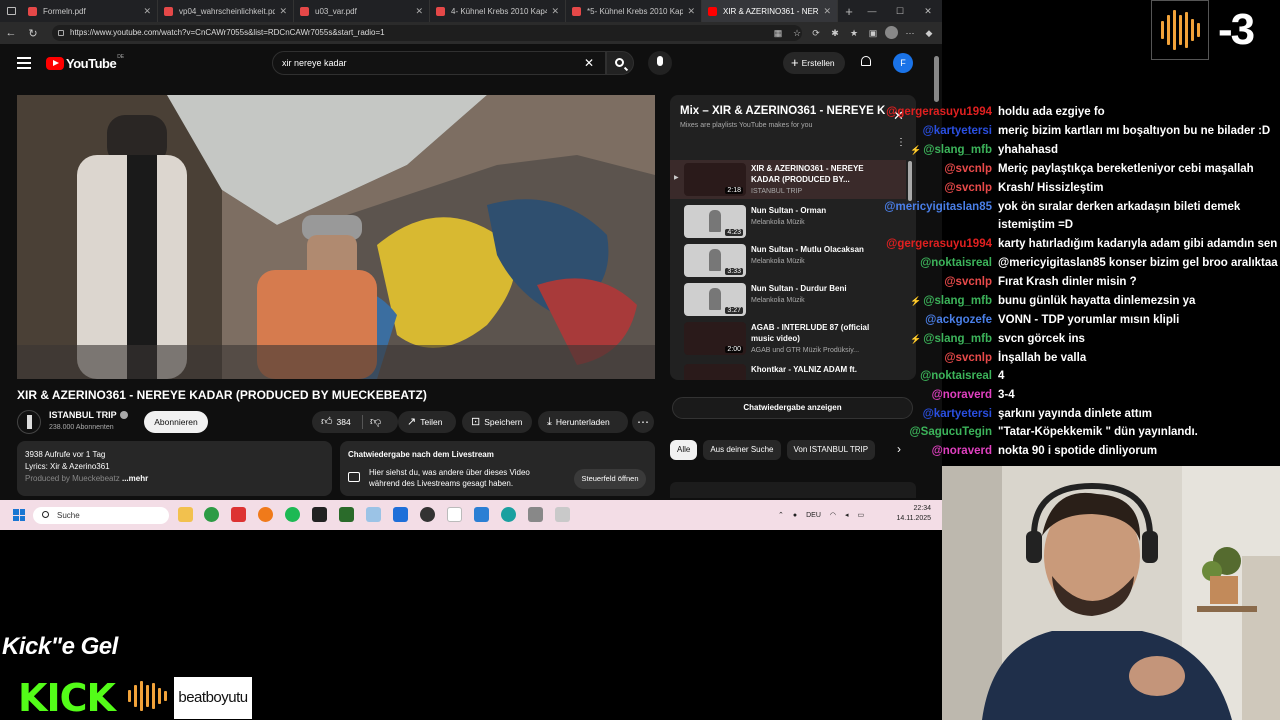 Image resolution: width=1280 pixels, height=720 pixels. I want to click on download-button: ⤓ Herunterladen, so click(583, 422).